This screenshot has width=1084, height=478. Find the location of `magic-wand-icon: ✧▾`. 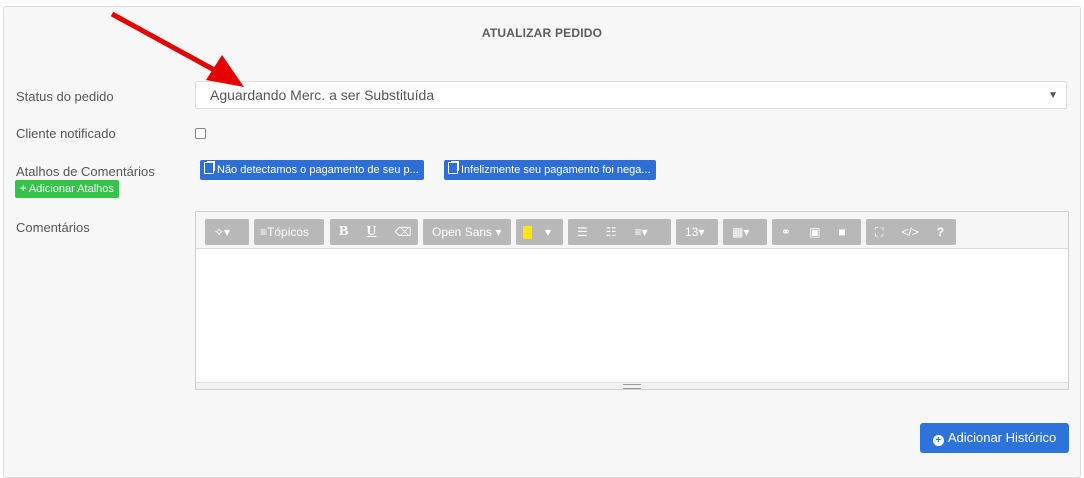

magic-wand-icon: ✧▾ is located at coordinates (222, 232).